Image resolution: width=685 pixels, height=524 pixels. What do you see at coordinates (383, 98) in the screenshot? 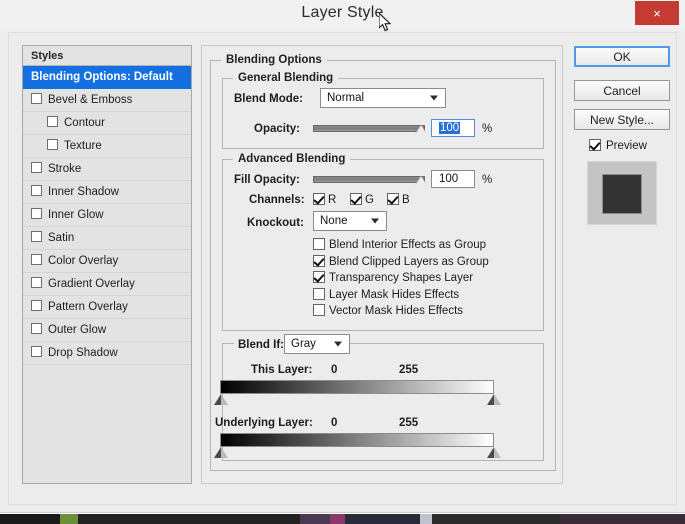
I see `blend-mode-dropdown: Normal` at bounding box center [383, 98].